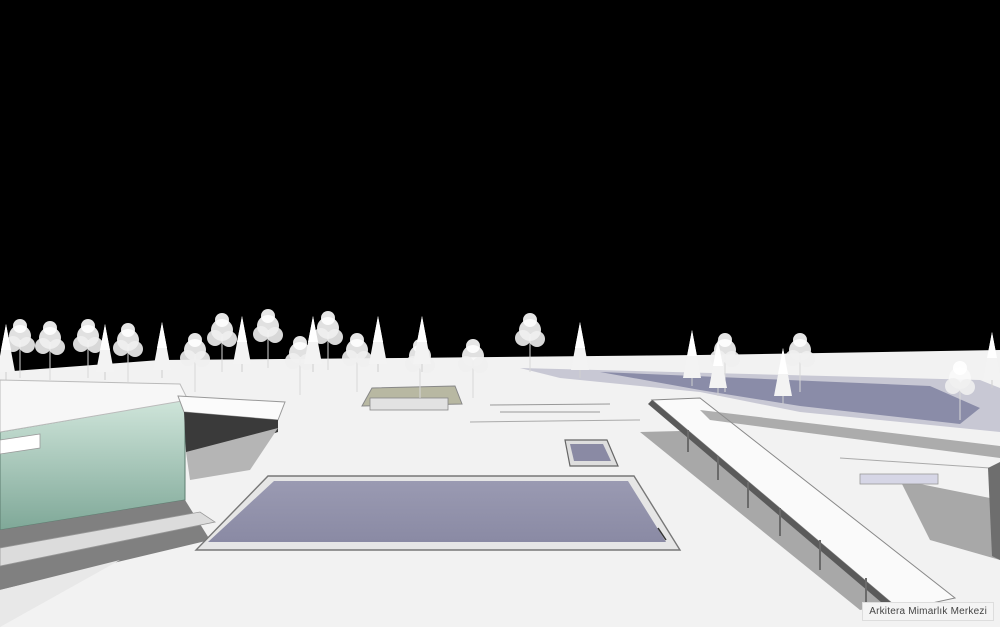 The height and width of the screenshot is (627, 1000). Describe the element at coordinates (437, 511) in the screenshot. I see `main-pool-water` at that location.